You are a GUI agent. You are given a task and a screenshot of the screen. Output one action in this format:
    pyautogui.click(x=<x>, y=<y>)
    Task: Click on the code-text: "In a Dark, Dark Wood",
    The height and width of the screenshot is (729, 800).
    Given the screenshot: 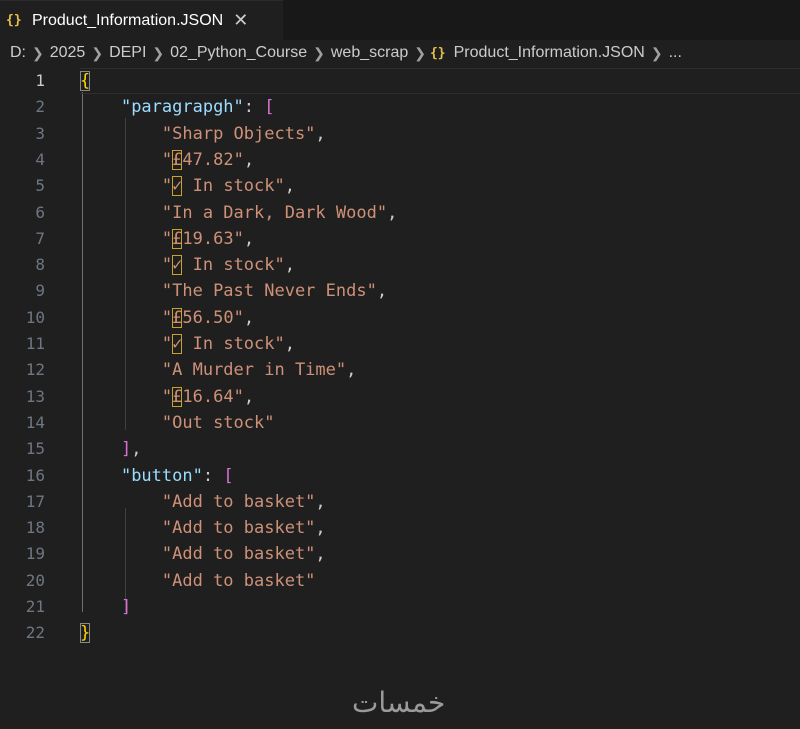 What is the action you would take?
    pyautogui.click(x=238, y=213)
    